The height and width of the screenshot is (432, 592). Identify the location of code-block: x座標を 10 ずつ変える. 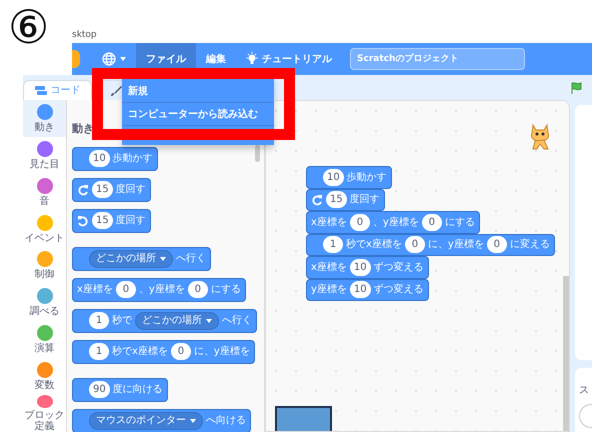
(367, 267).